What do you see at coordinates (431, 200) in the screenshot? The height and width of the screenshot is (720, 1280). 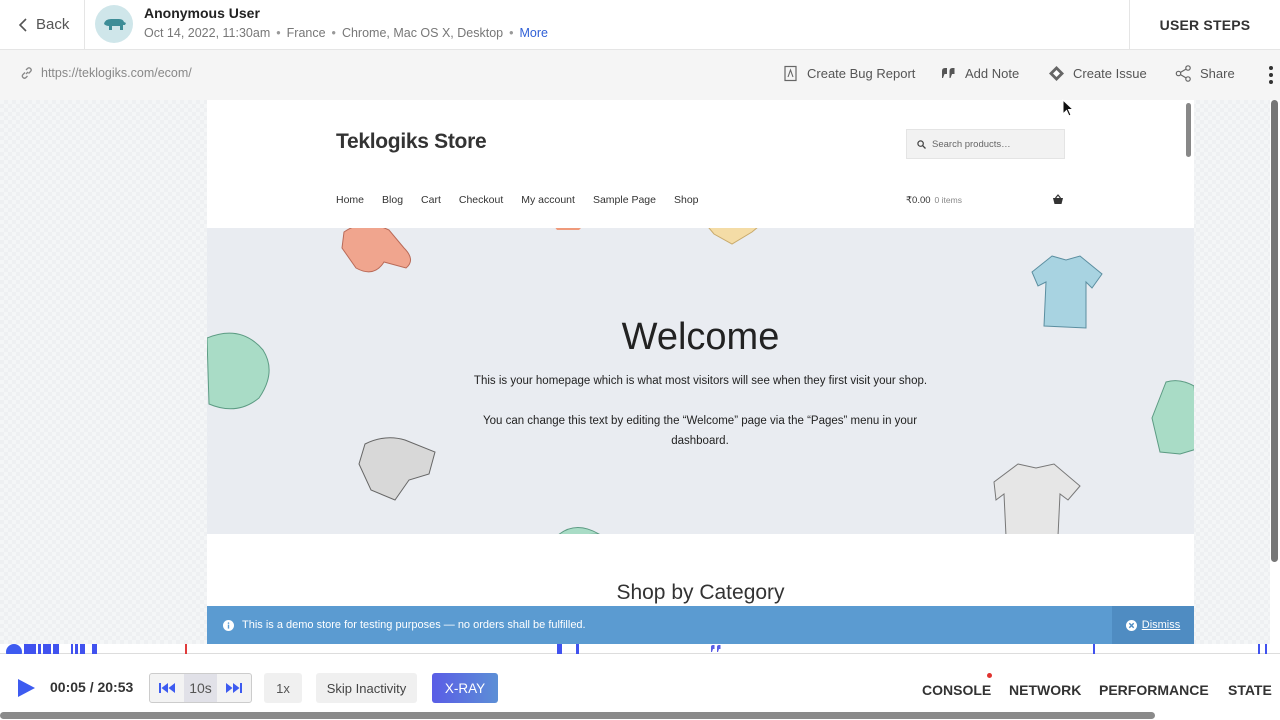 I see `nav-cart: Cart` at bounding box center [431, 200].